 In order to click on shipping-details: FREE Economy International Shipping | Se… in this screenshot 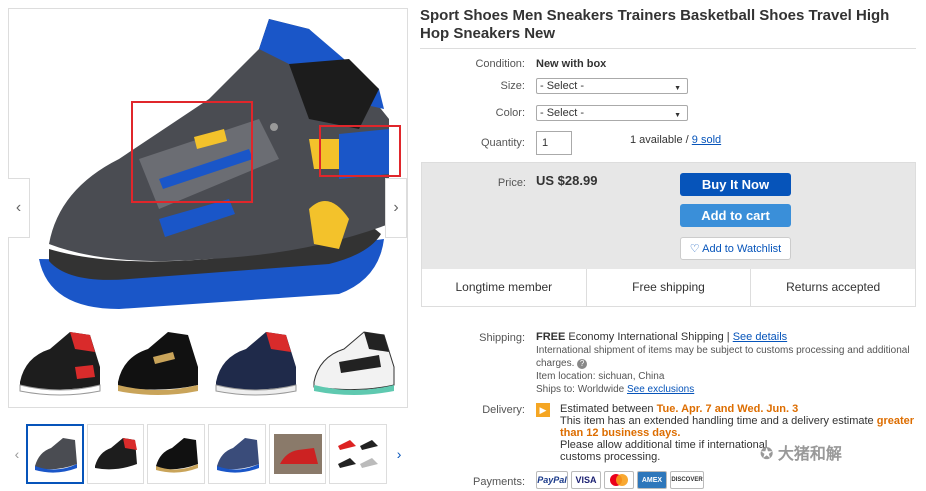, I will do `click(723, 363)`.